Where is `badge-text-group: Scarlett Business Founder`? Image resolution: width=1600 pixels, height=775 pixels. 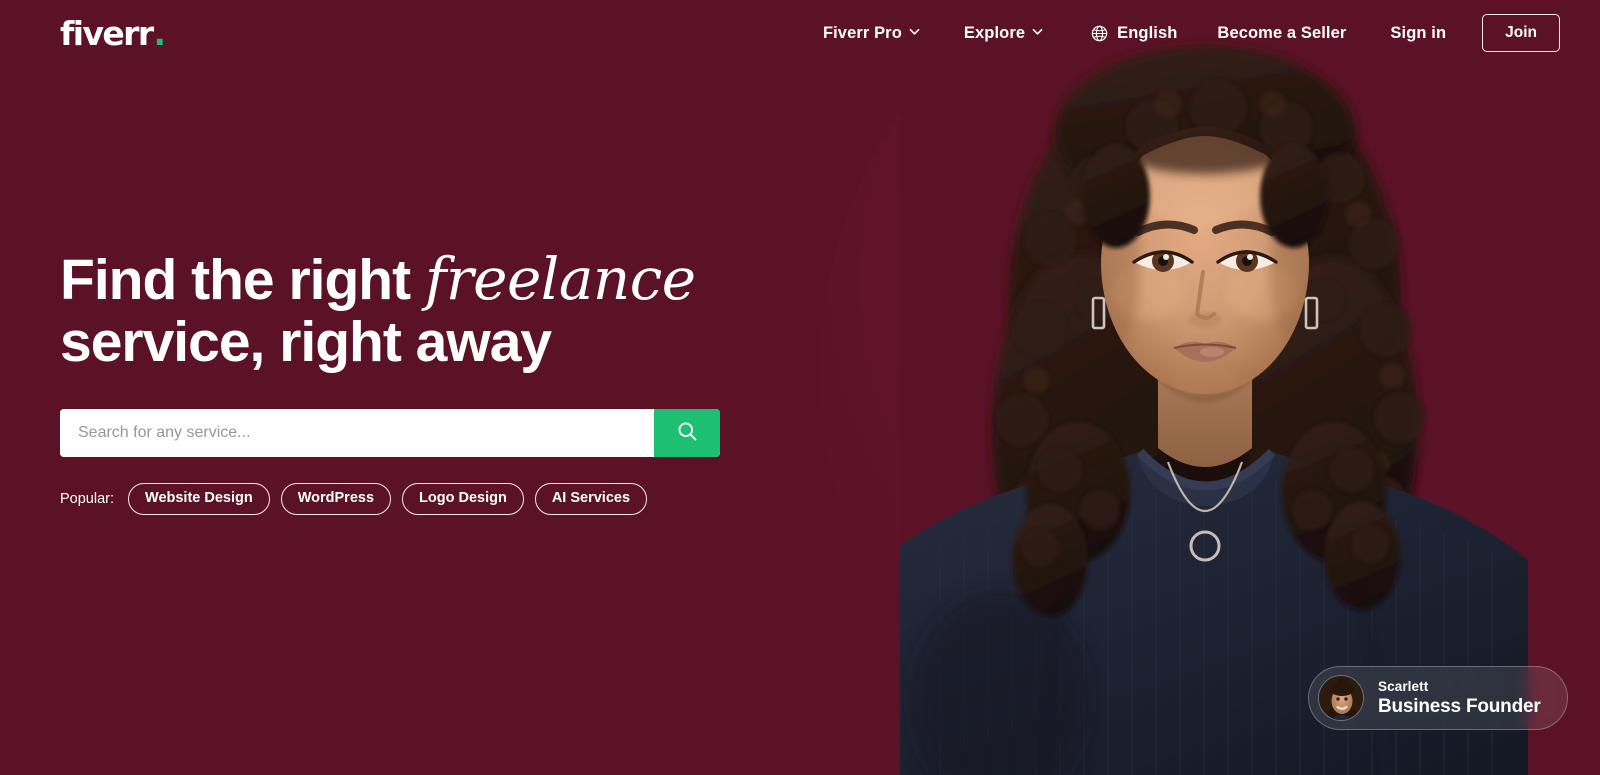
badge-text-group: Scarlett Business Founder is located at coordinates (1459, 698).